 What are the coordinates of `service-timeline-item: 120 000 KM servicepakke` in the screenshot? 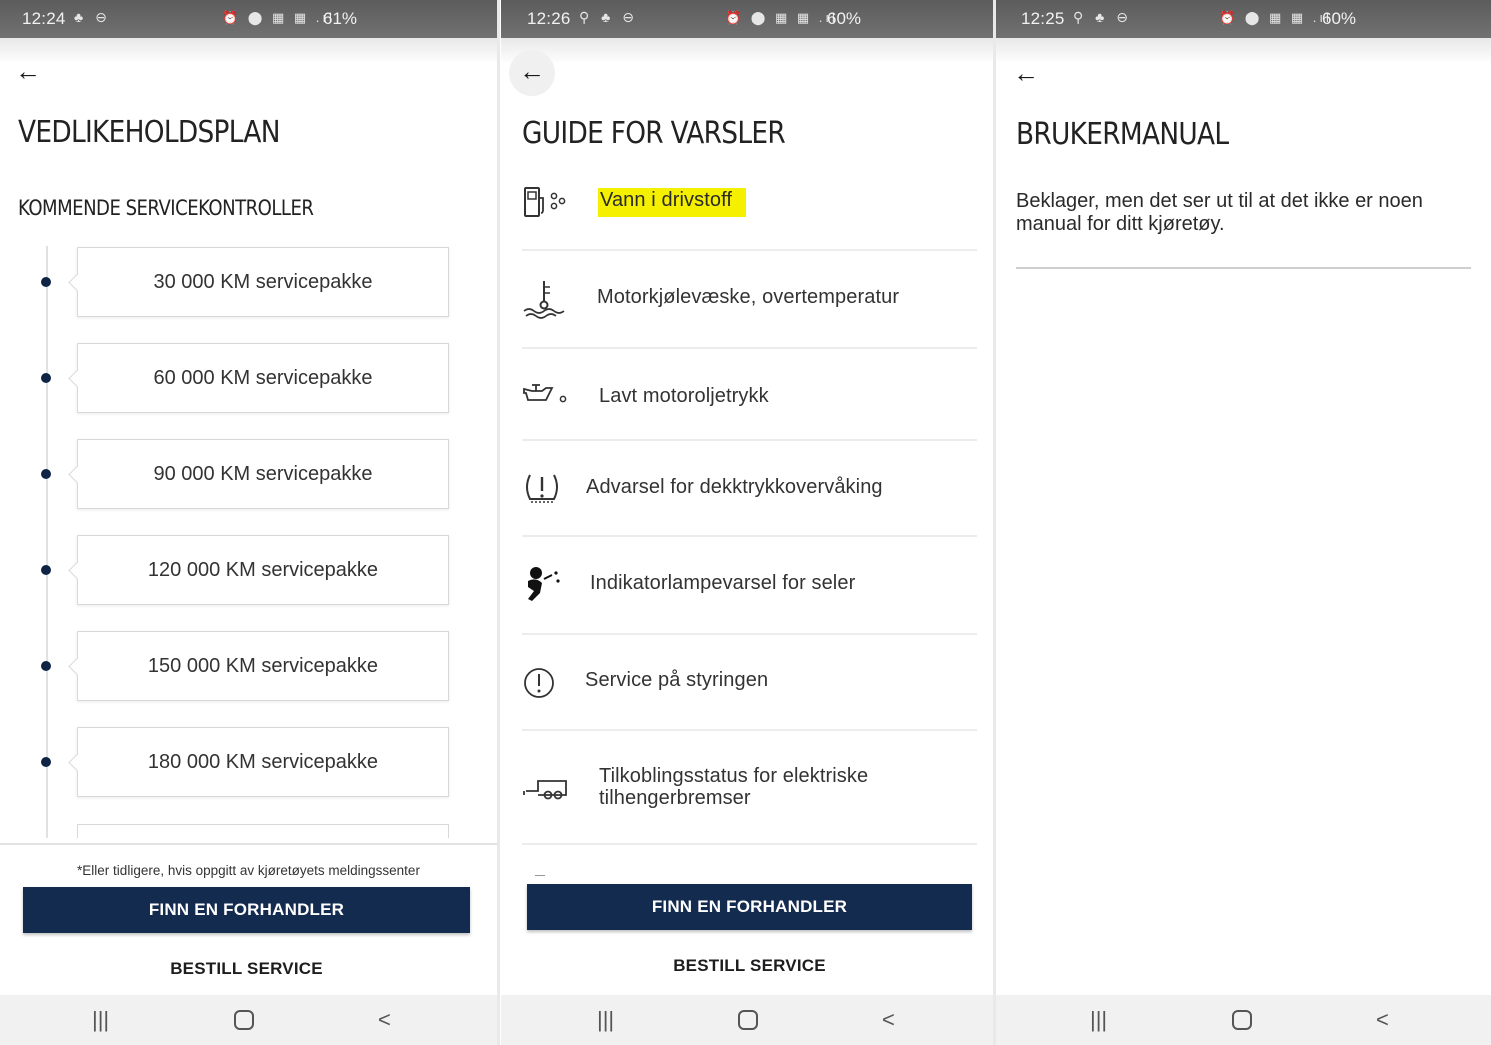 It's located at (250, 570).